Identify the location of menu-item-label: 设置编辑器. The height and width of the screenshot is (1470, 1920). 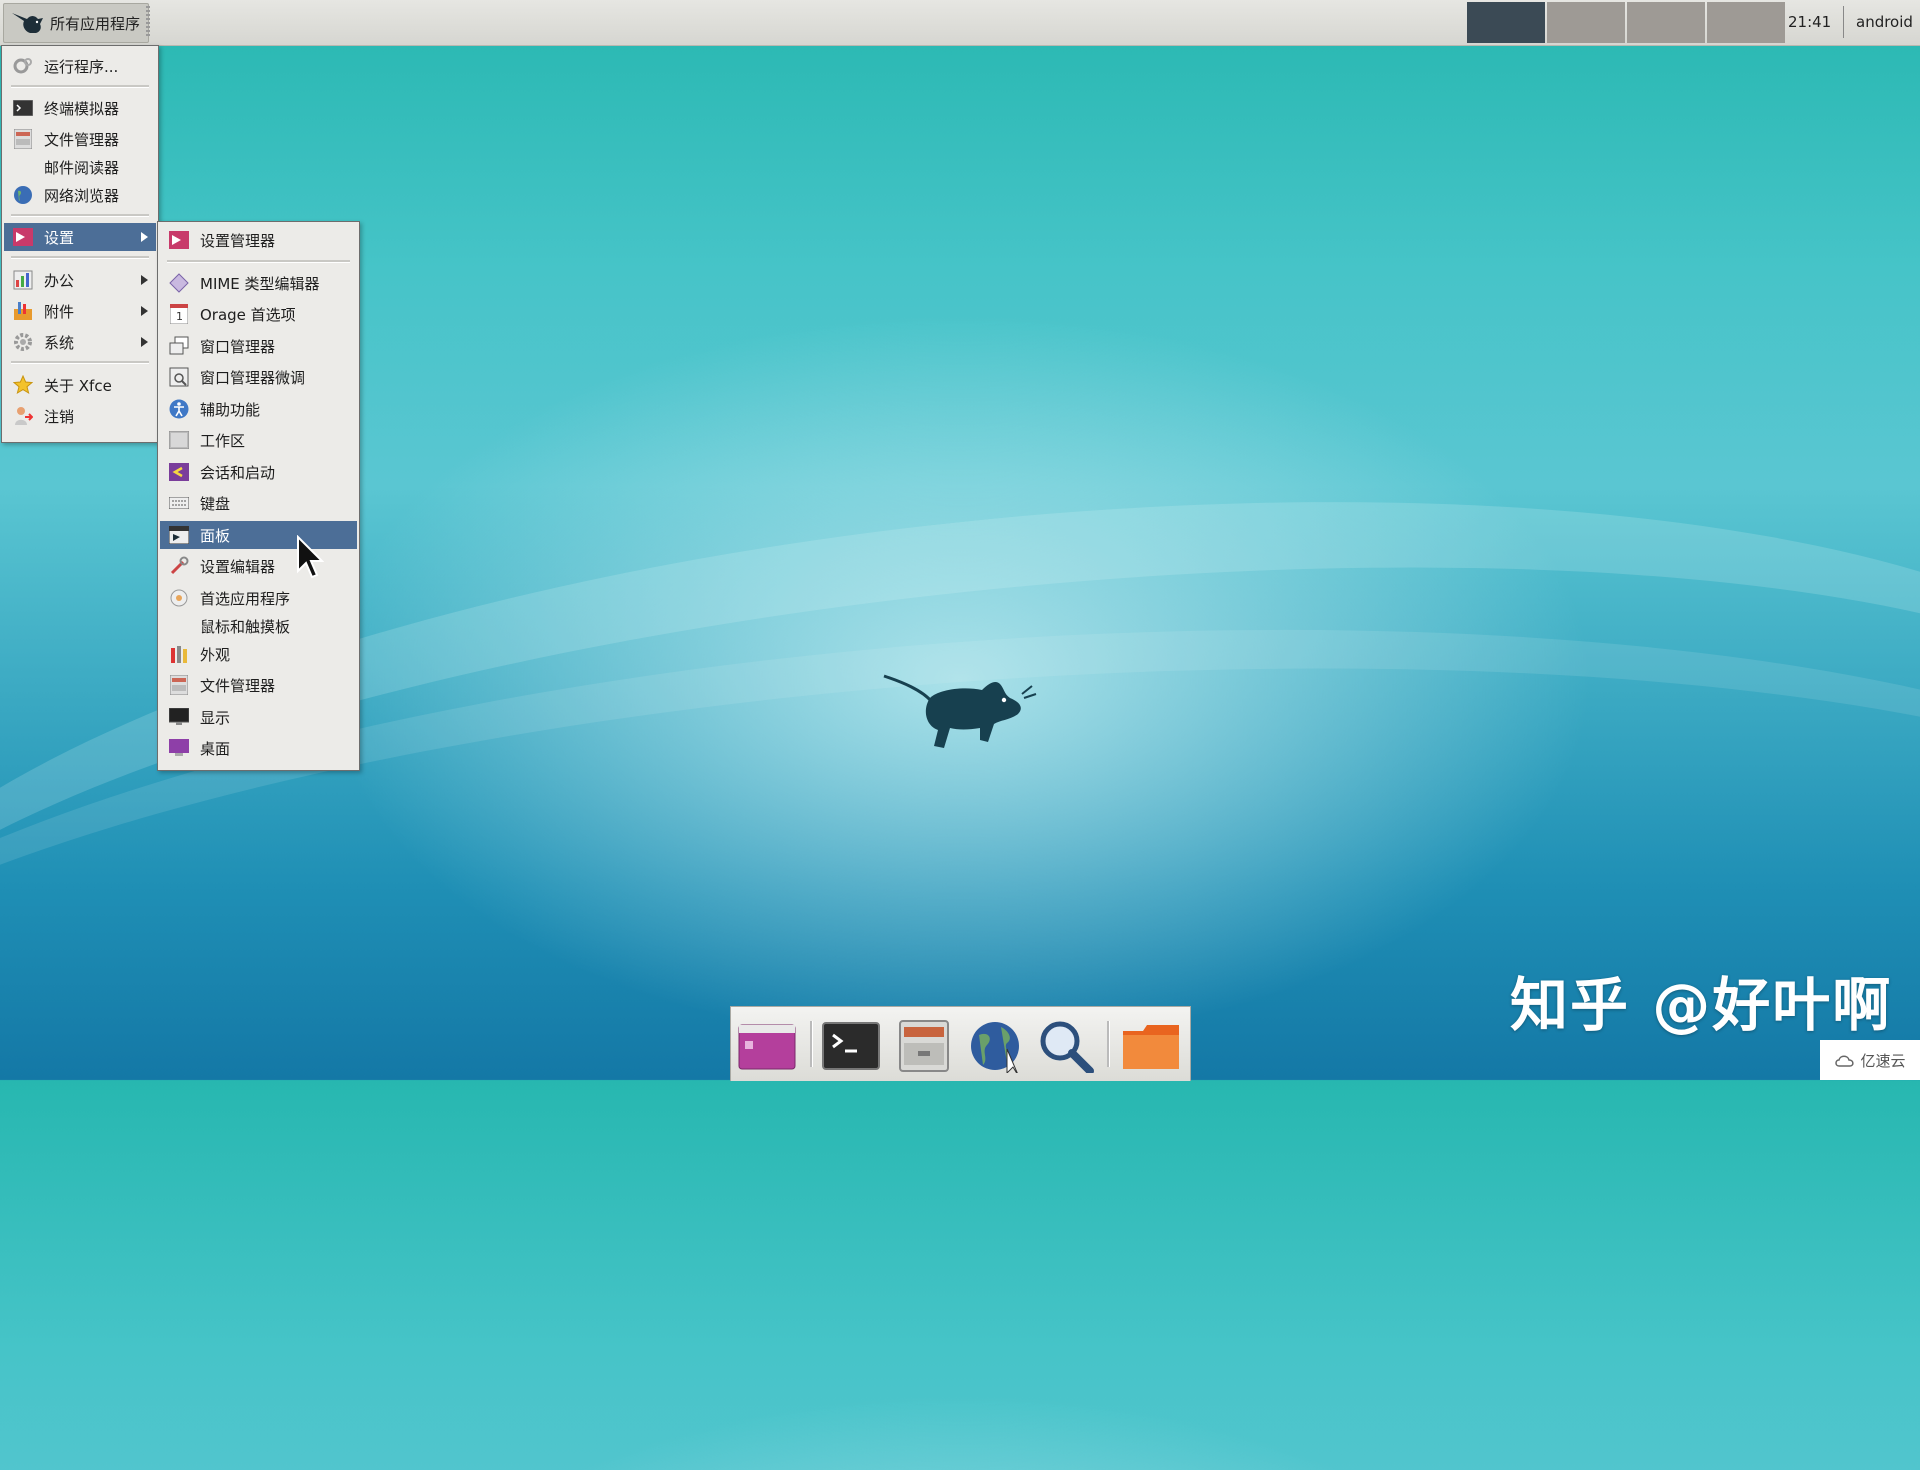
(238, 566).